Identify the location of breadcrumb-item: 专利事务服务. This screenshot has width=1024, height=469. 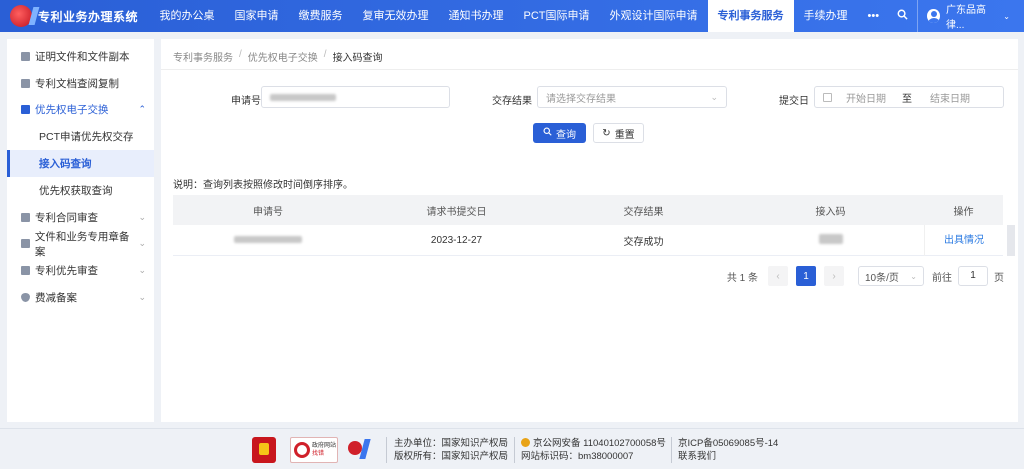
(203, 56).